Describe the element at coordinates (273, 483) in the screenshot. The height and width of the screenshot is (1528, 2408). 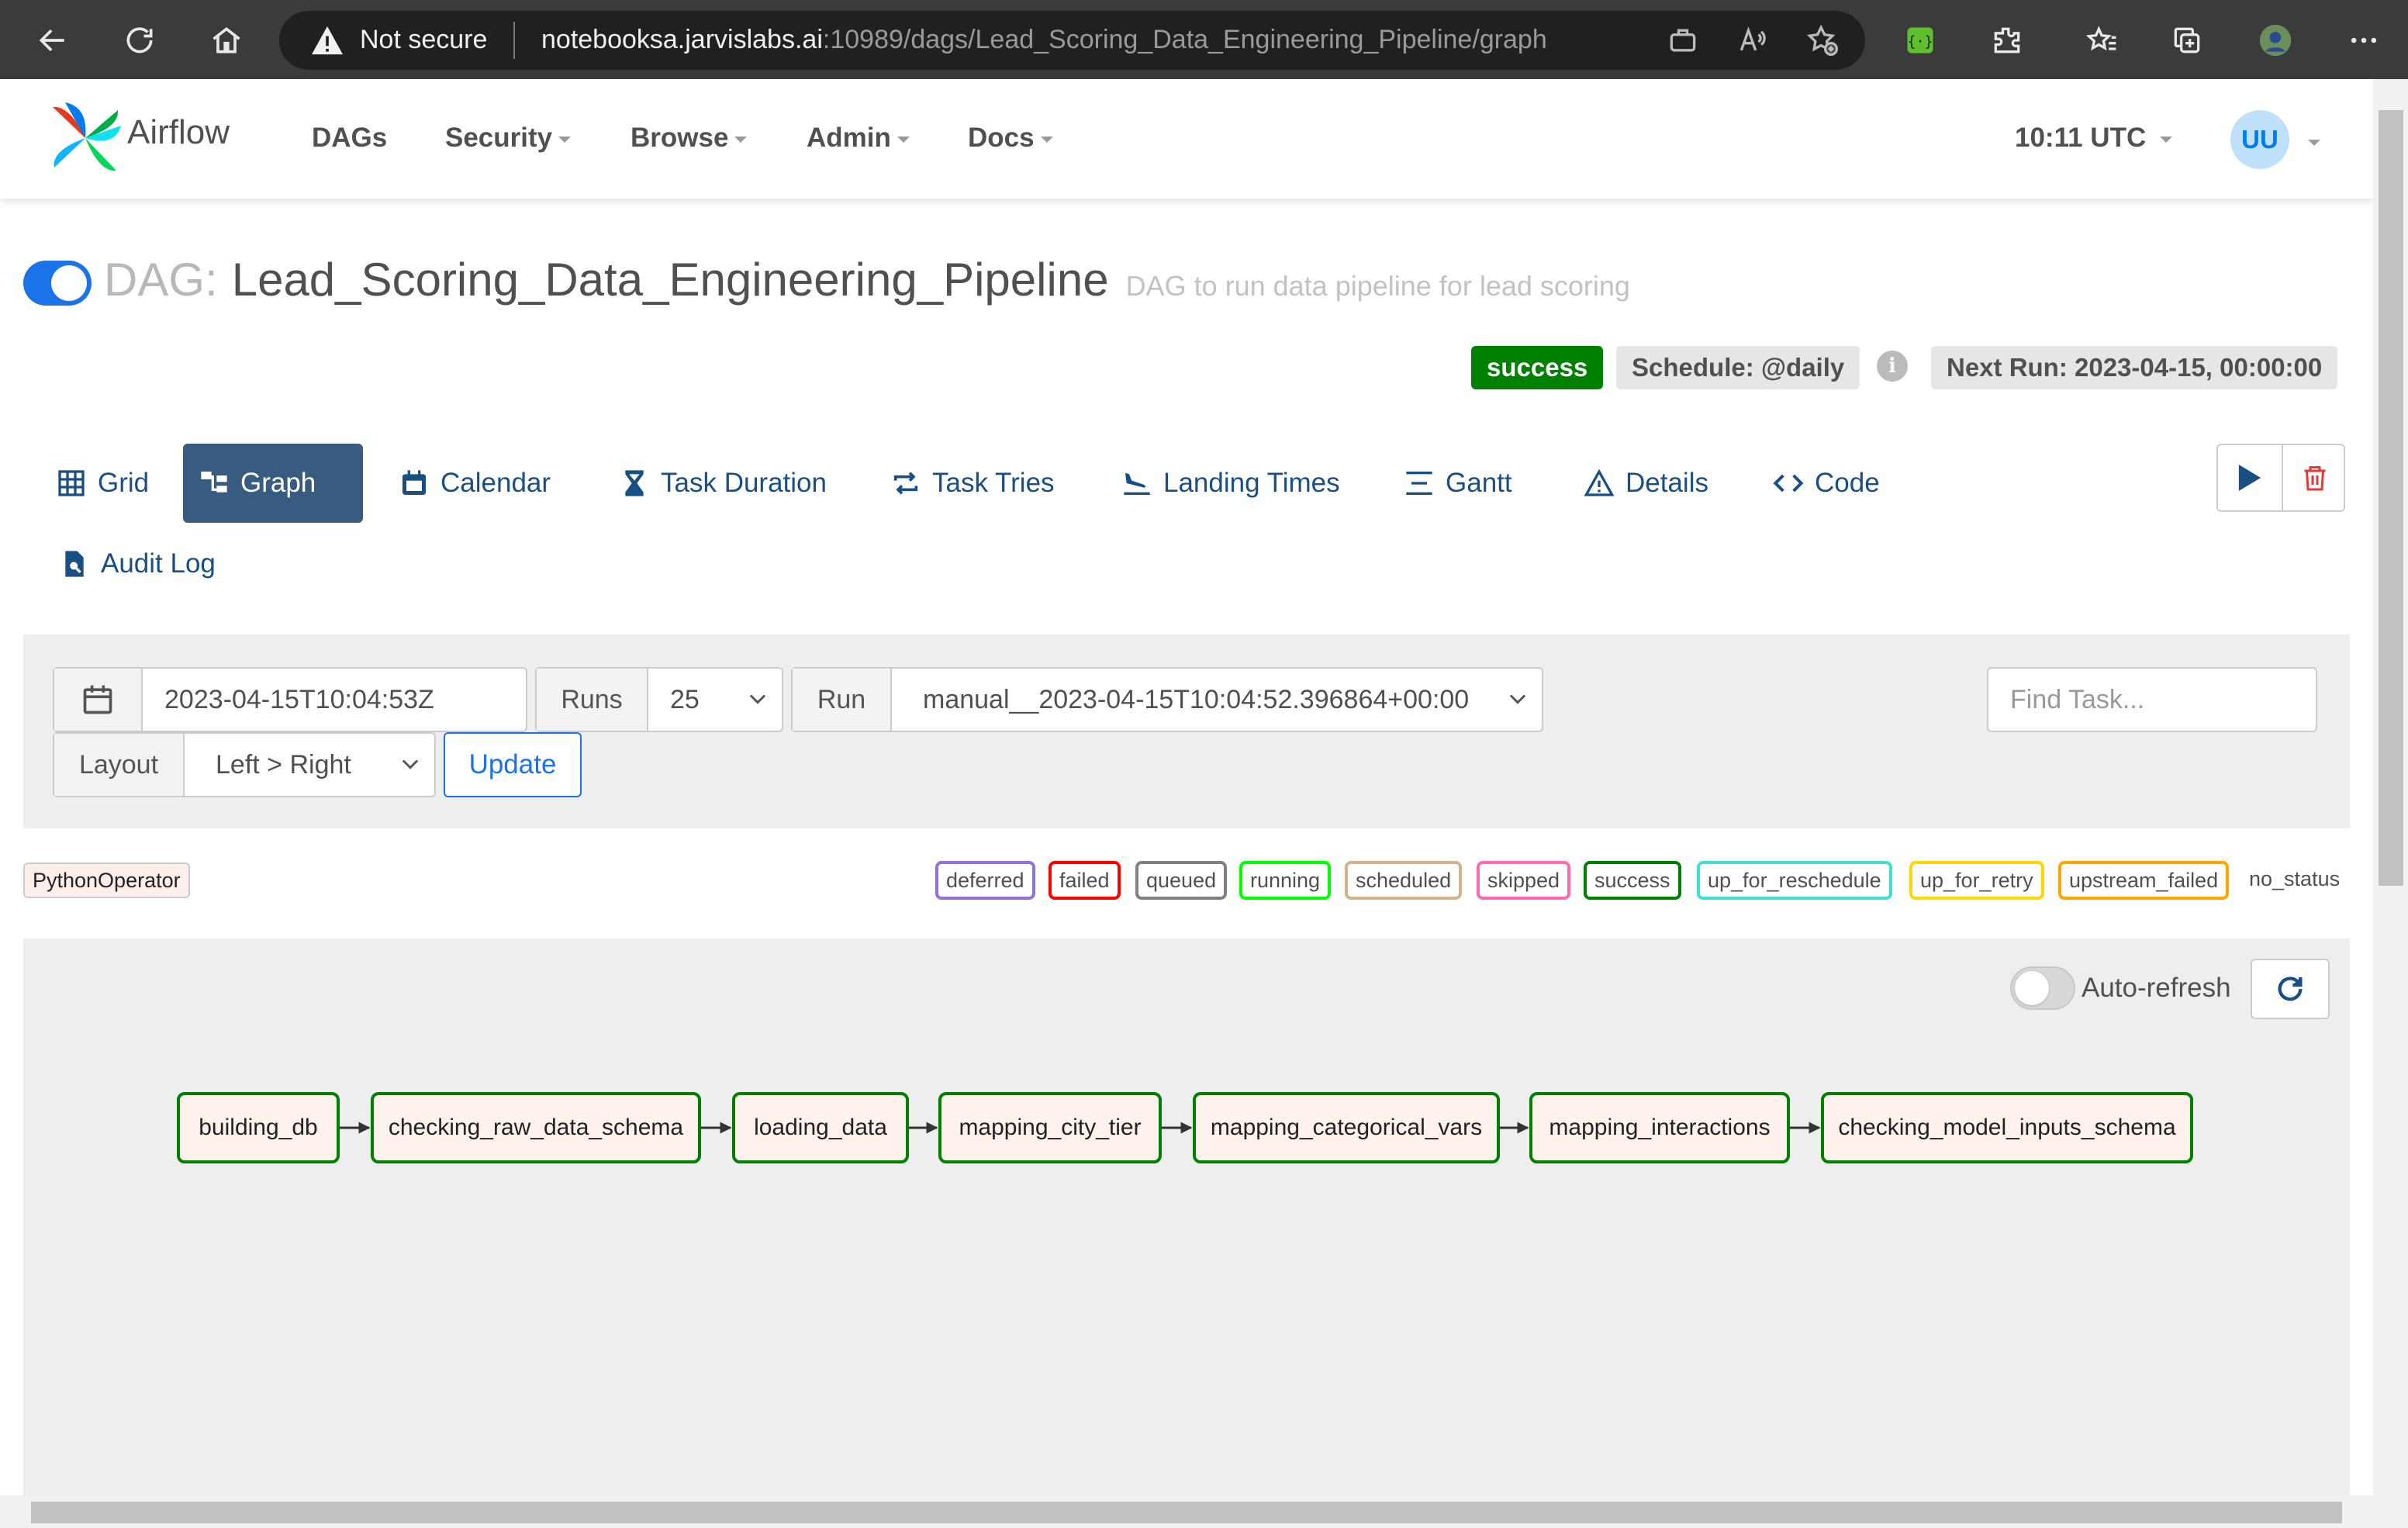
I see `tab-graph: Graph` at that location.